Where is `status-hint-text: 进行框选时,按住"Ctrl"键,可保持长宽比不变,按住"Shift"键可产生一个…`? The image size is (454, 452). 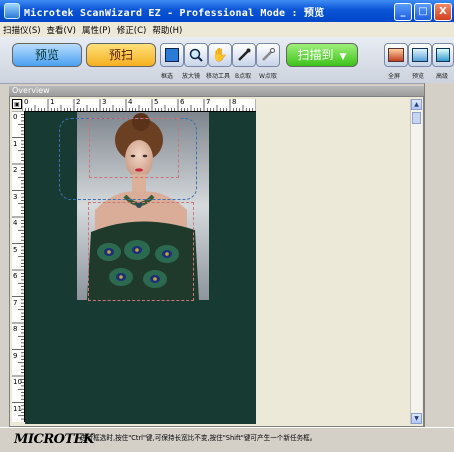
status-hint-text: 进行框选时,按住"Ctrl"键,可保持长宽比不变,按住"Shift"键可产生一个… is located at coordinates (198, 438).